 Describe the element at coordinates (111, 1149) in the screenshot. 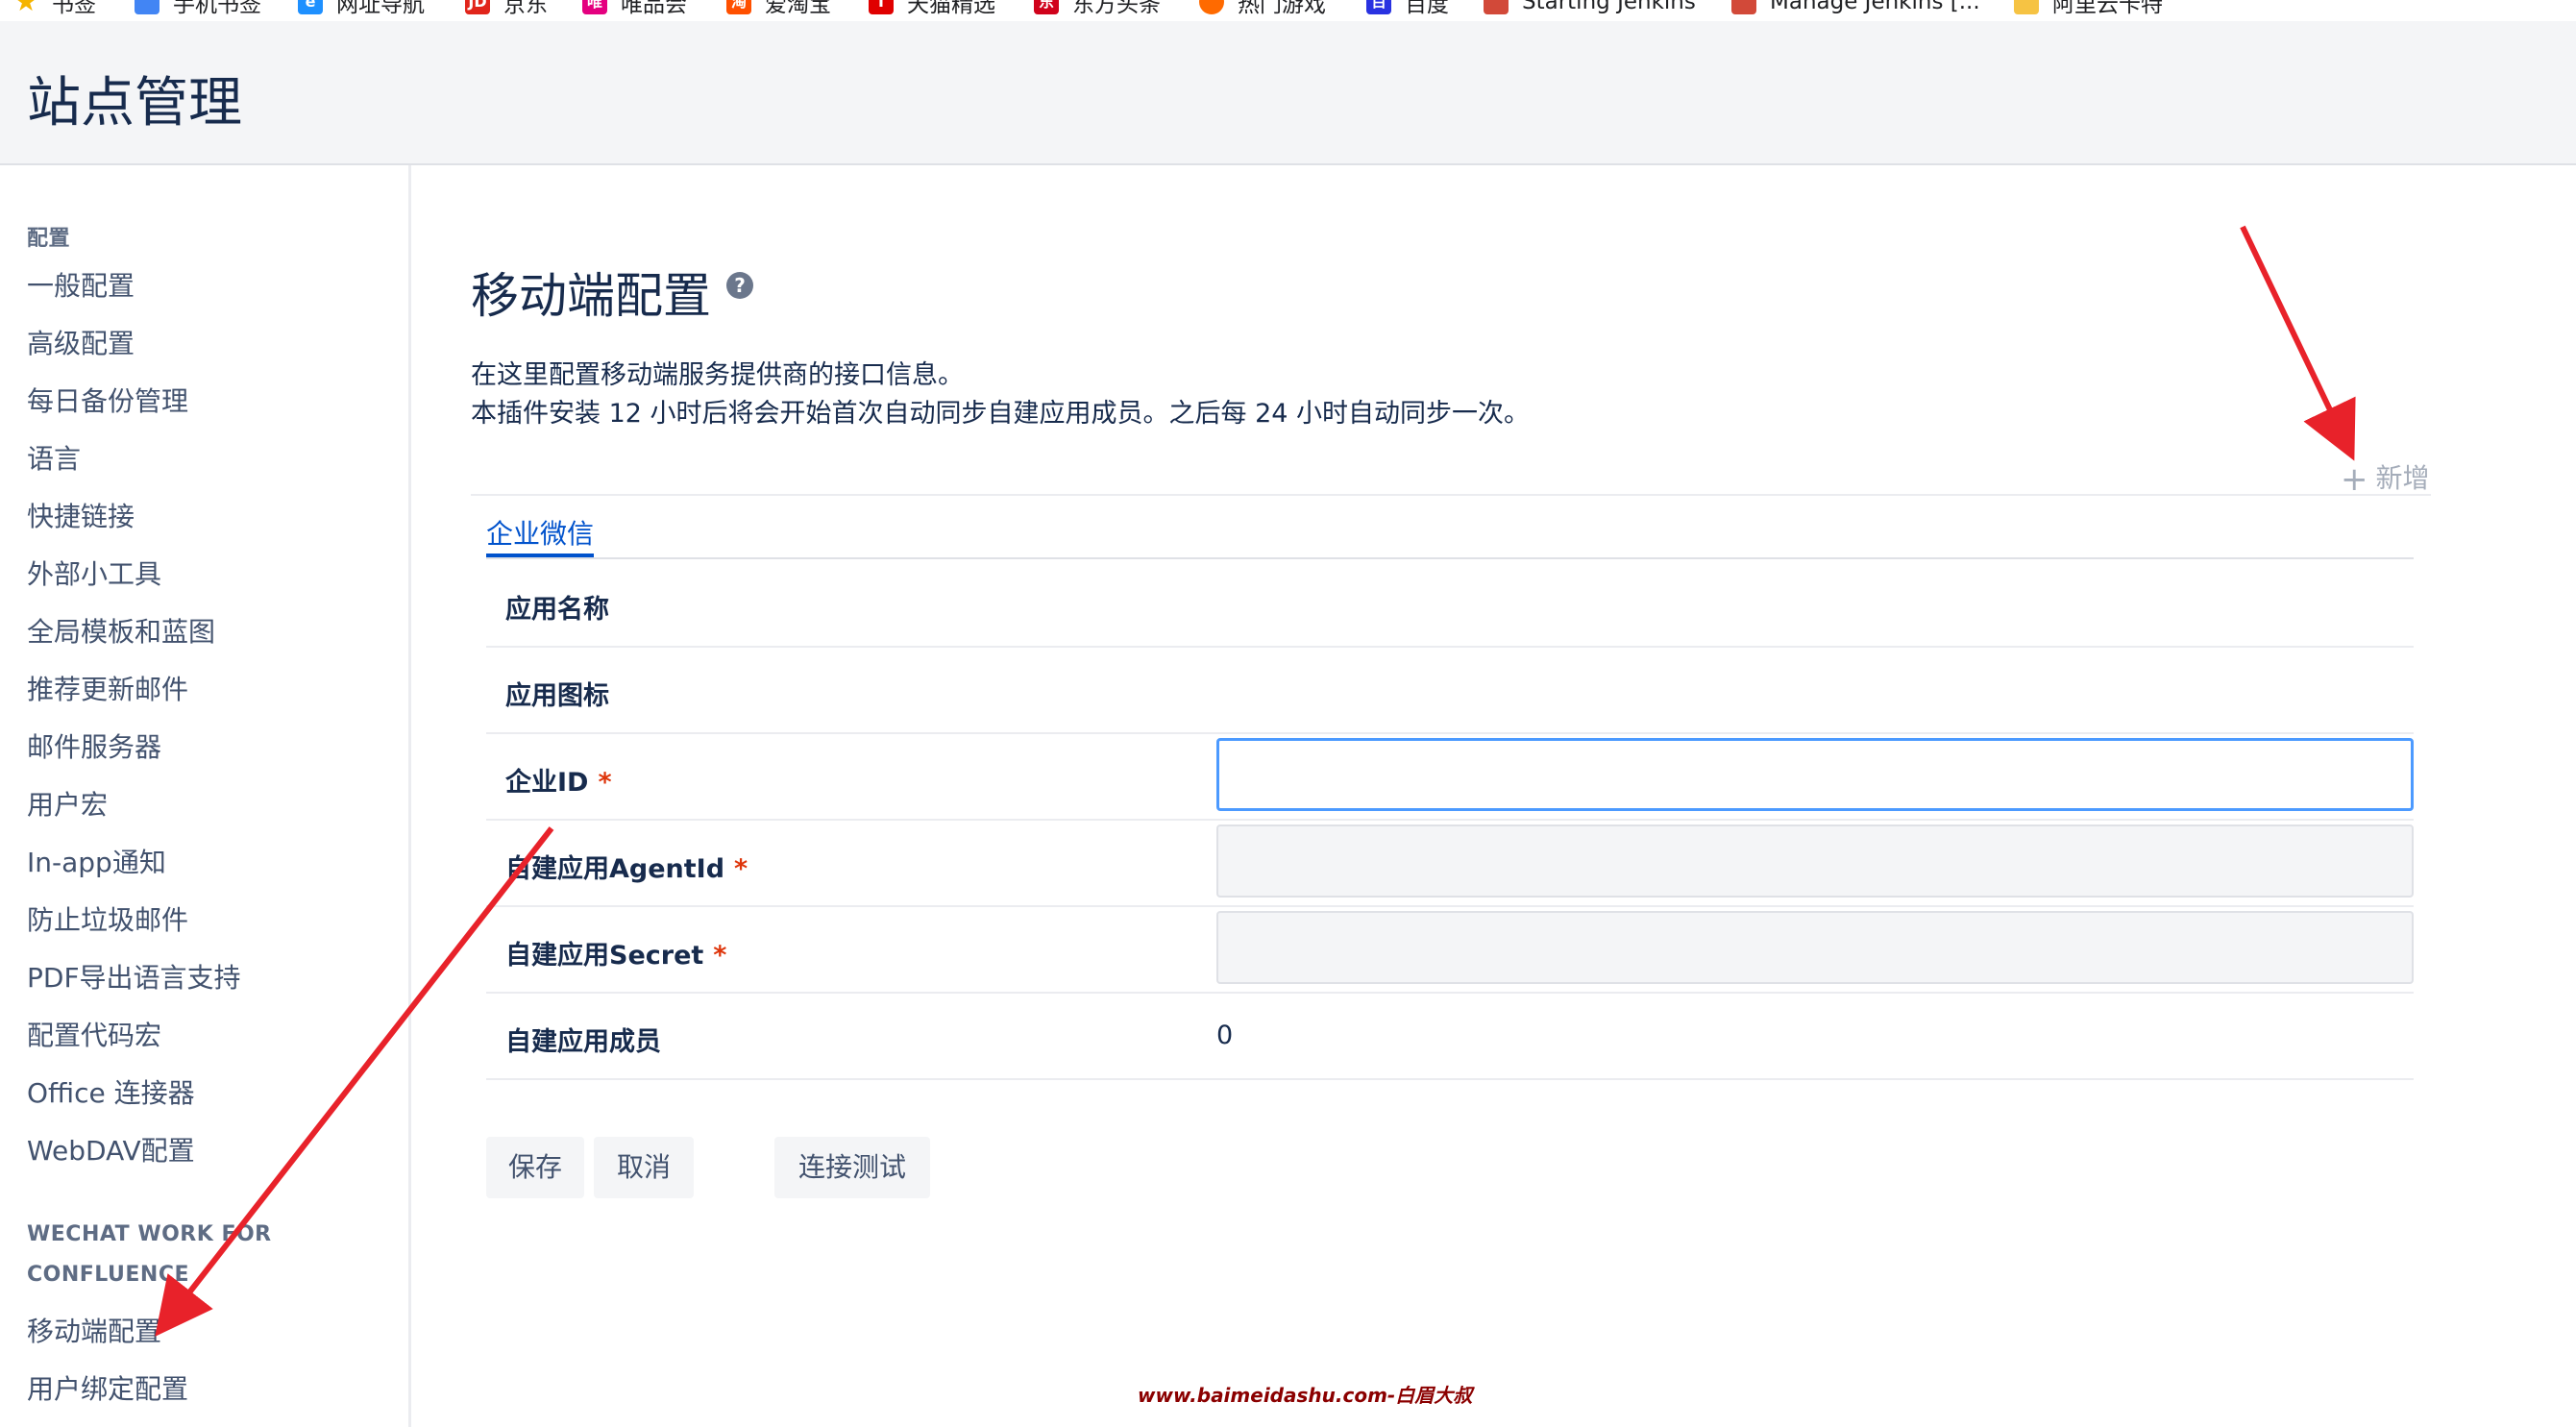

I see `sidebar-item-webdav: WebDAV配置` at that location.